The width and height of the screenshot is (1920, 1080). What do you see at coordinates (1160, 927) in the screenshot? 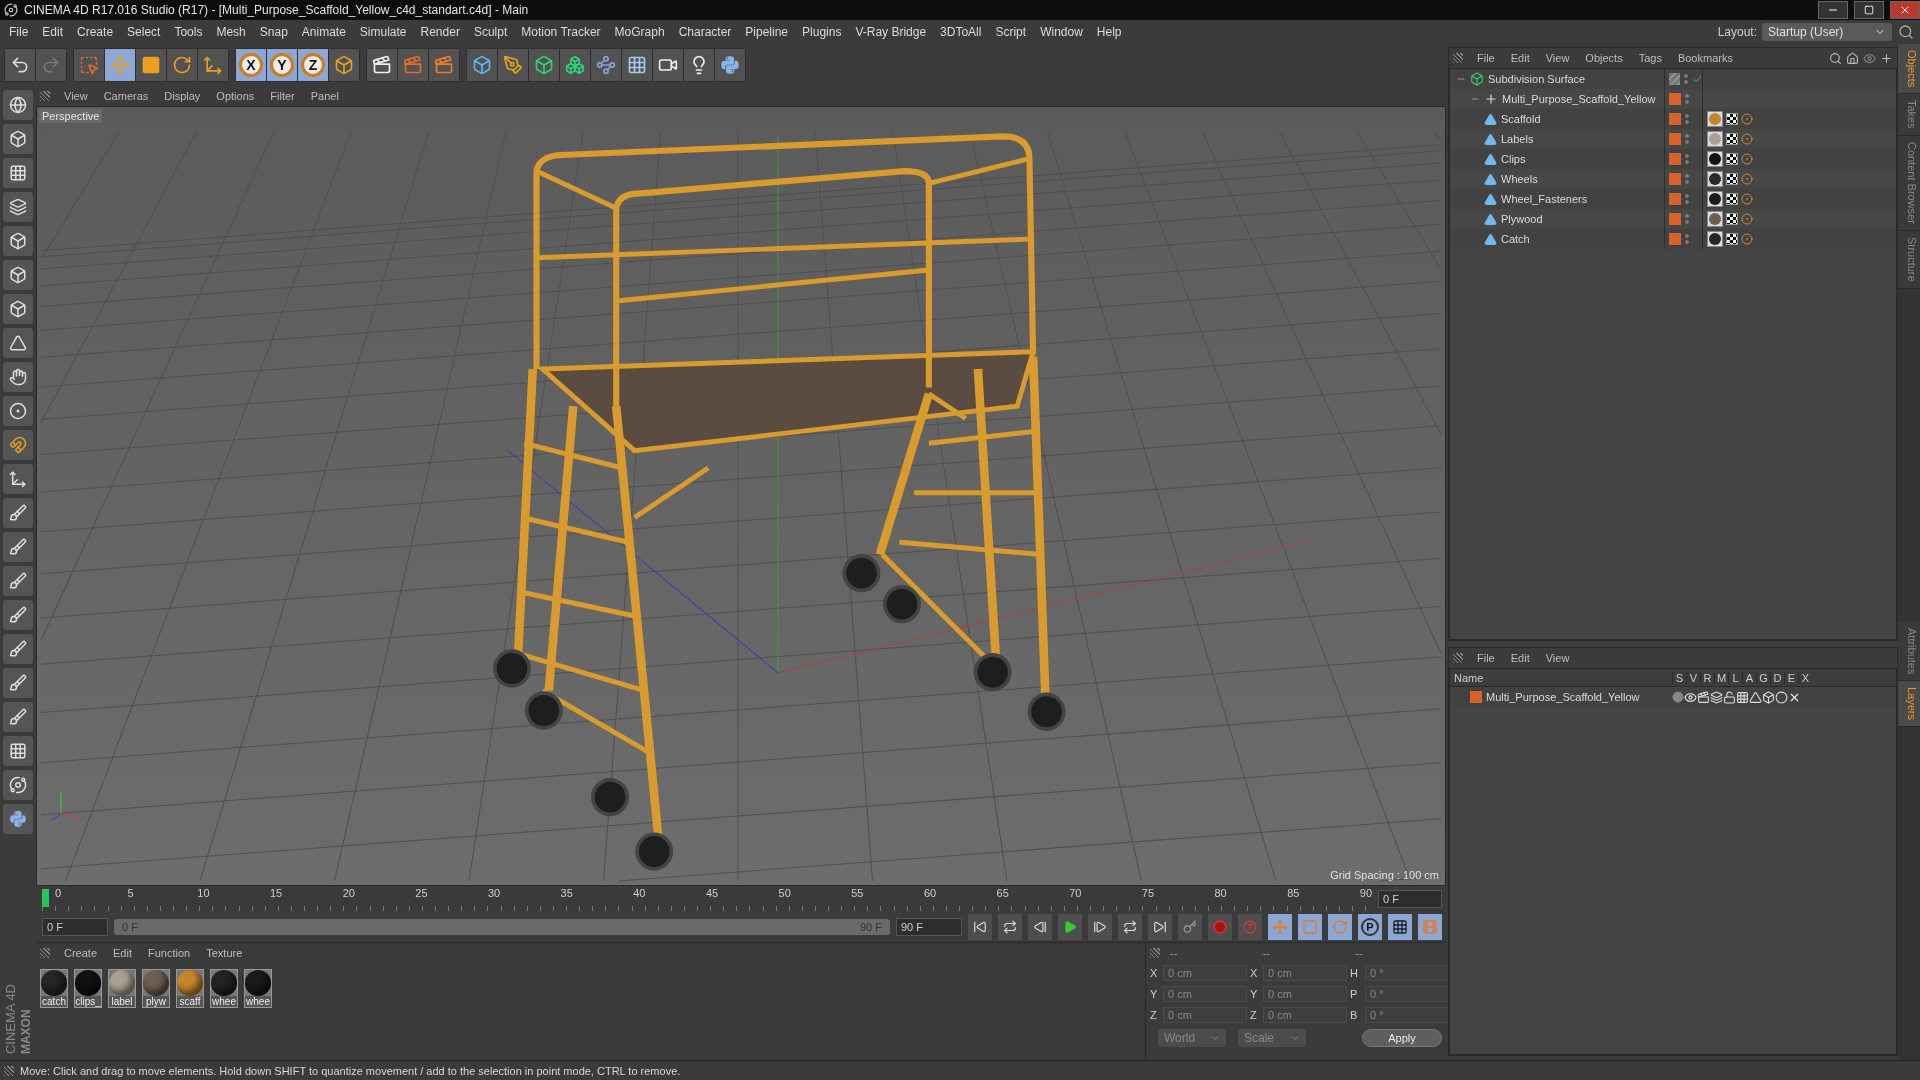
I see `last-frame-button` at bounding box center [1160, 927].